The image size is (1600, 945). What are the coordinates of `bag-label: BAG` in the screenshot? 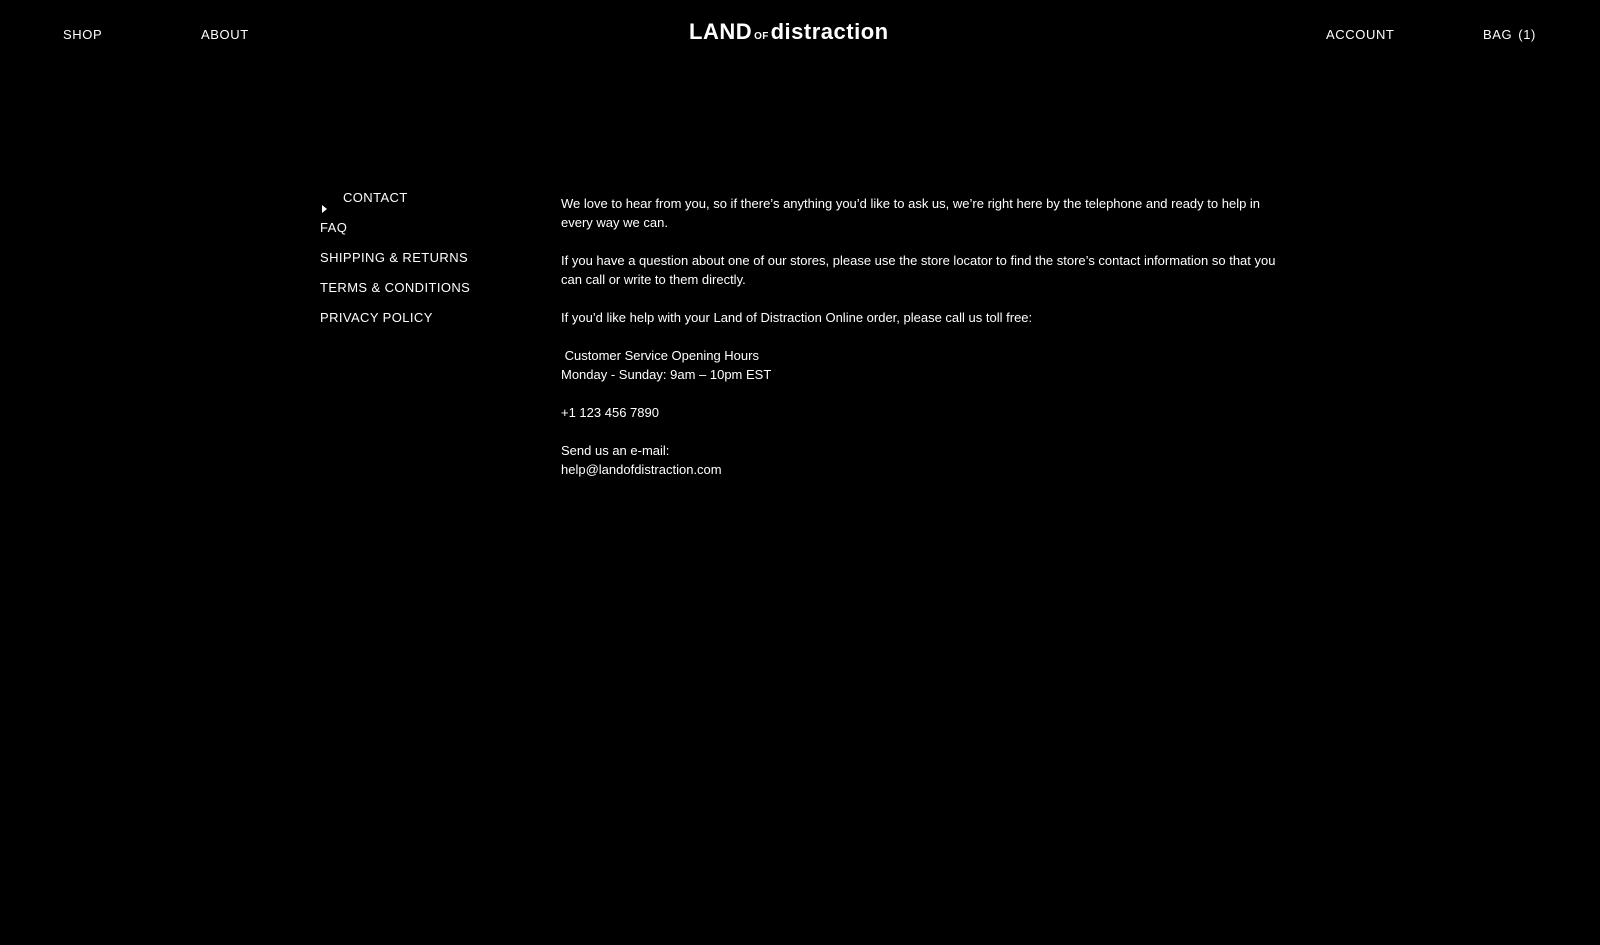 It's located at (1498, 34).